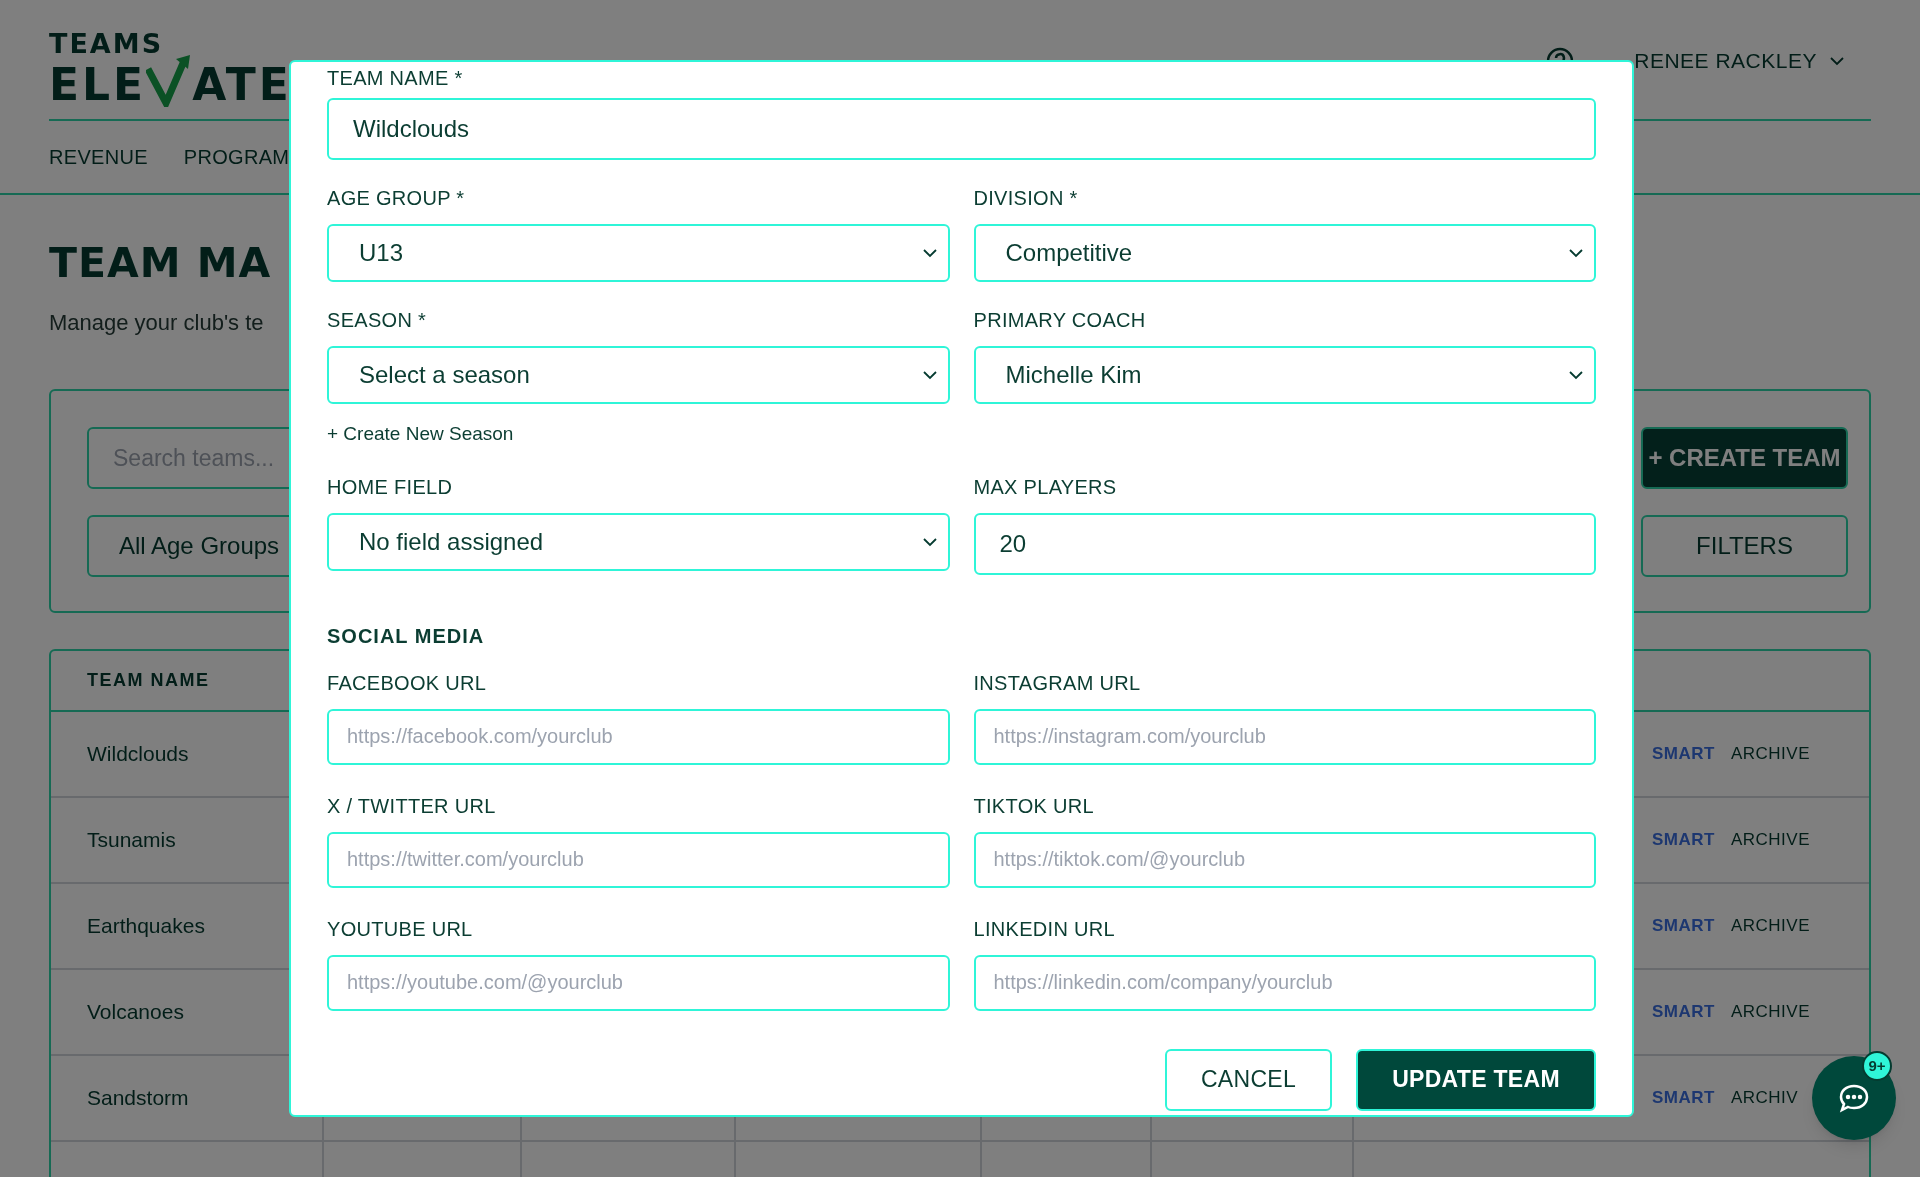 The height and width of the screenshot is (1177, 1920). Describe the element at coordinates (131, 840) in the screenshot. I see `team-name-cell-text: Tsunamis` at that location.